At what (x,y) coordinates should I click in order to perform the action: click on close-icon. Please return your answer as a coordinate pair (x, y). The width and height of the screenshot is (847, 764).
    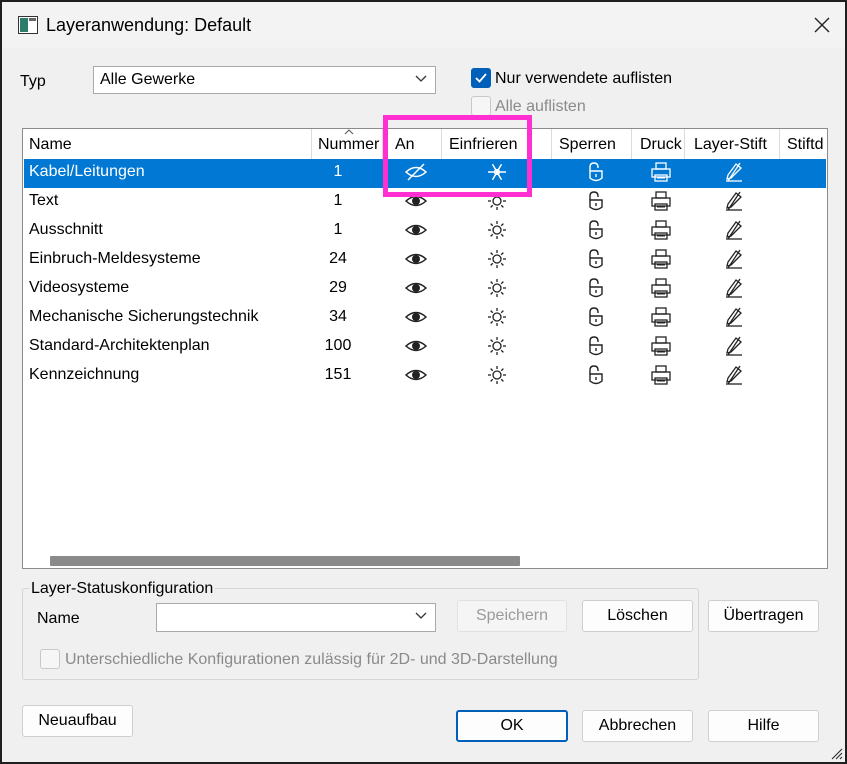
    Looking at the image, I should click on (822, 25).